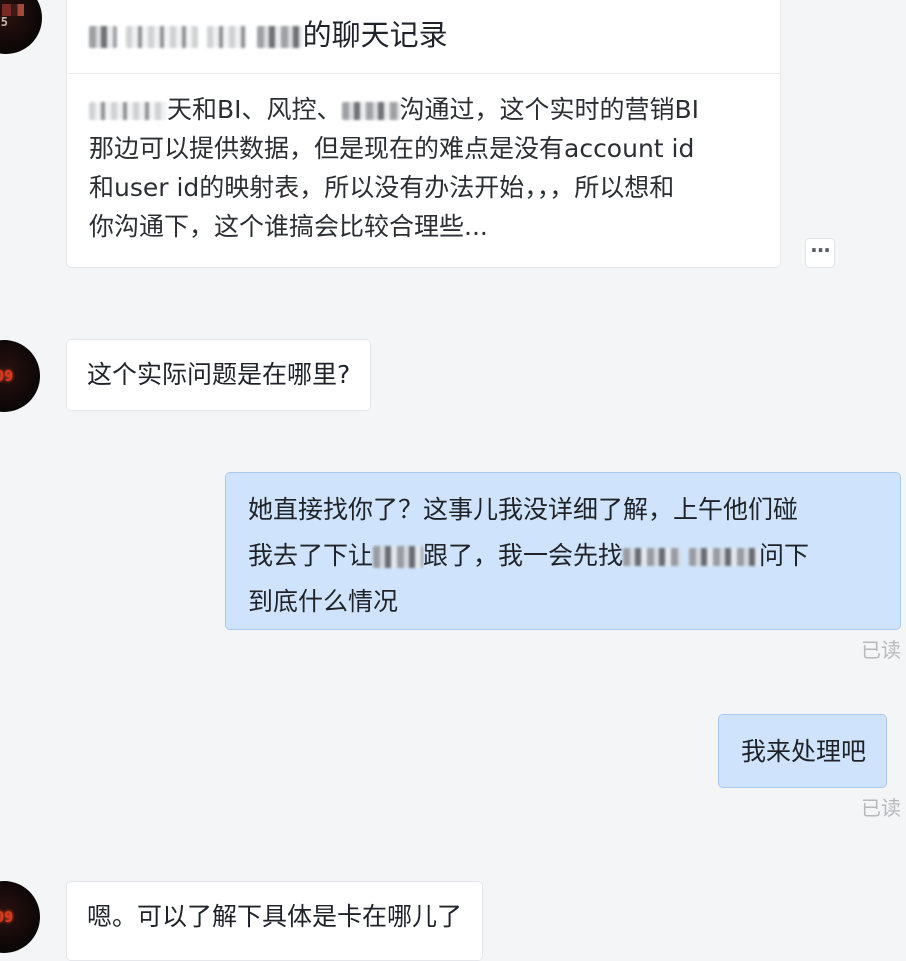 Image resolution: width=906 pixels, height=961 pixels. Describe the element at coordinates (392, 148) in the screenshot. I see `card-preview-line: 那边可以提供数据，但是现在的难点是没有account id` at that location.